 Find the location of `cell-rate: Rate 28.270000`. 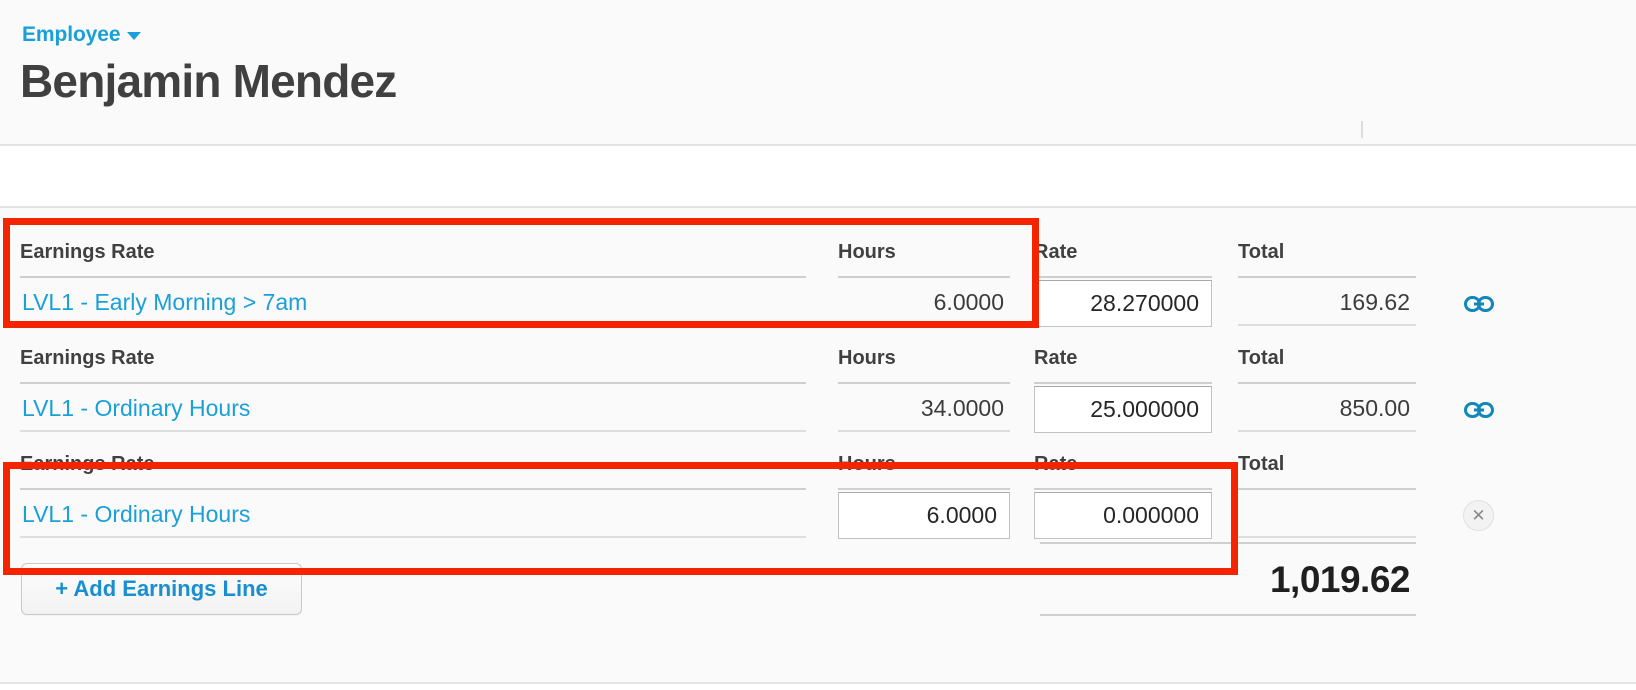

cell-rate: Rate 28.270000 is located at coordinates (1123, 273).